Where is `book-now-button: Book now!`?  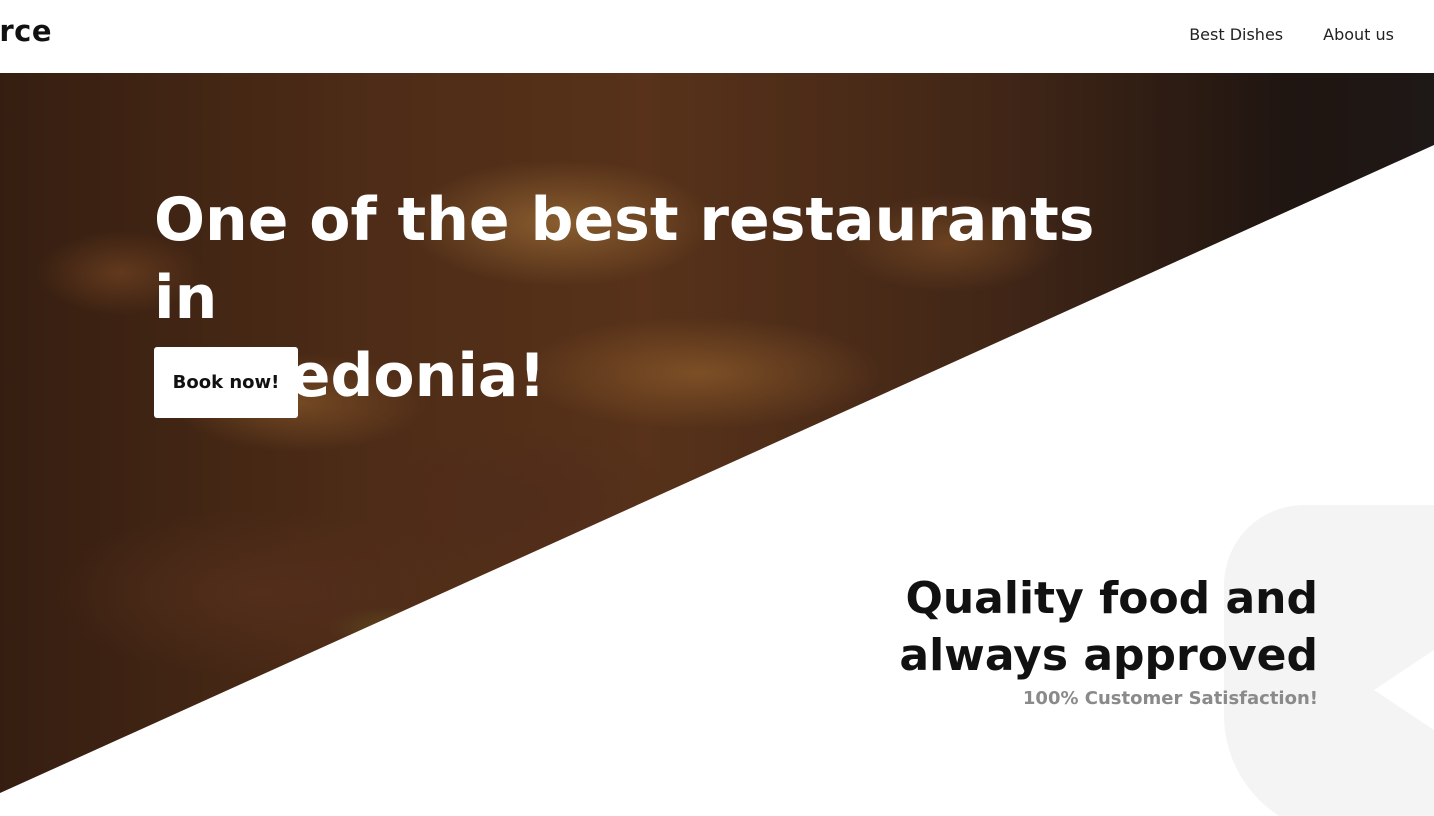 book-now-button: Book now! is located at coordinates (226, 382).